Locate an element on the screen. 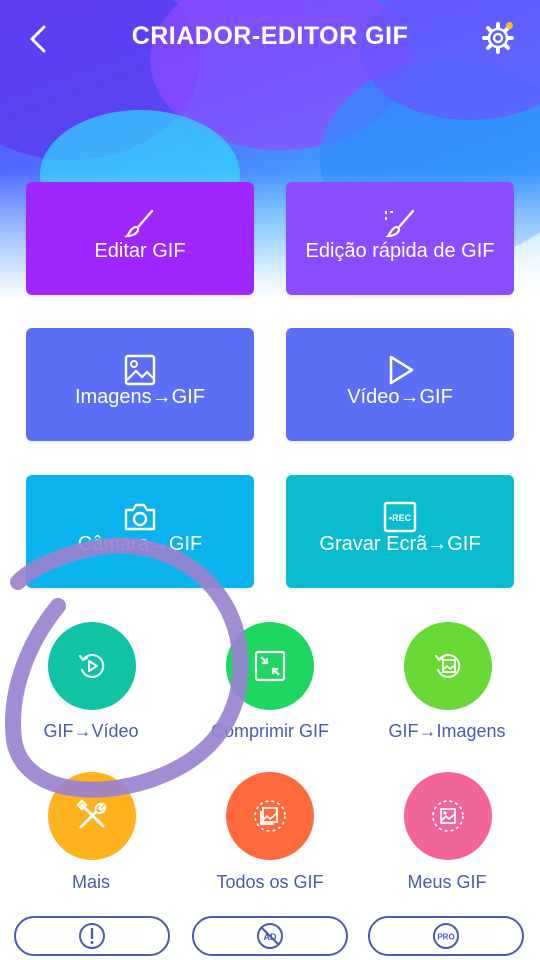  more-button is located at coordinates (92, 816).